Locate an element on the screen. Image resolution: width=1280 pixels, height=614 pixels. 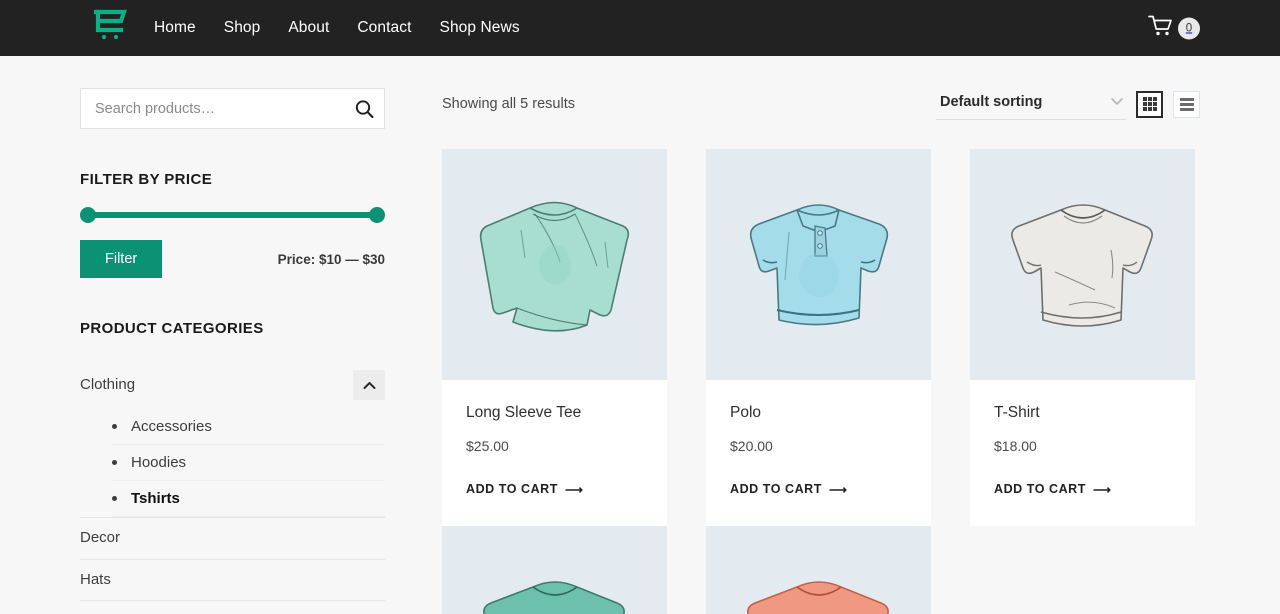
grid-view-button is located at coordinates (1149, 104).